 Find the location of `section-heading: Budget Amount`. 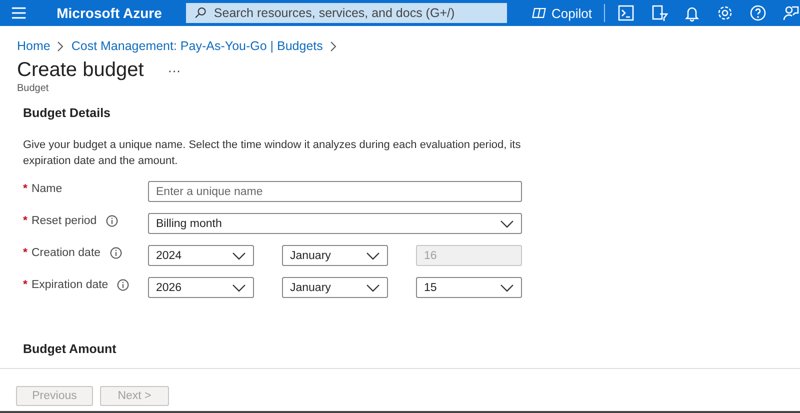

section-heading: Budget Amount is located at coordinates (69, 349).